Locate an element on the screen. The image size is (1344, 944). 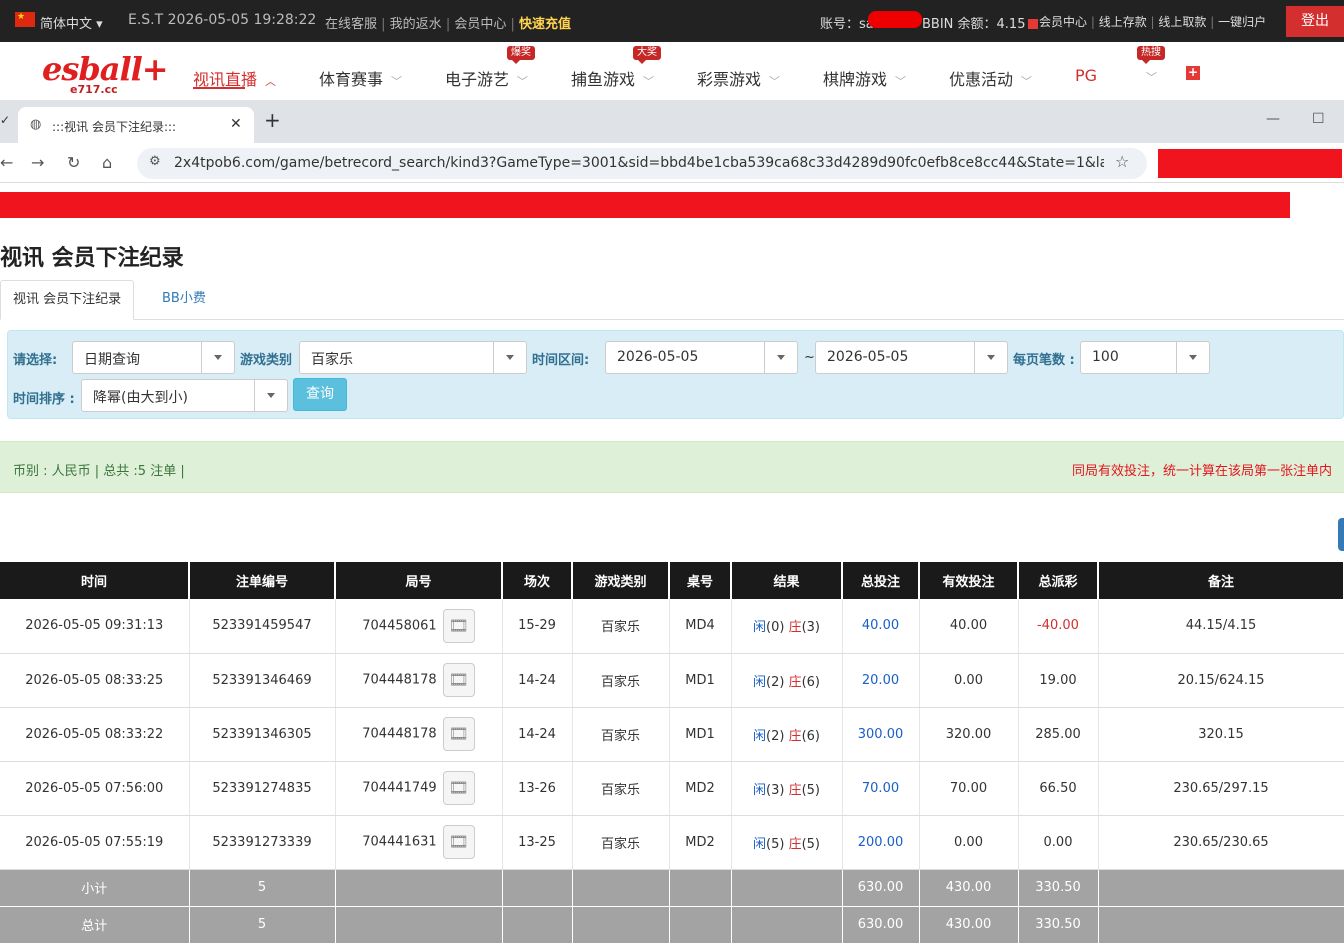
nav-hot-search: ﹀ is located at coordinates (1147, 75).